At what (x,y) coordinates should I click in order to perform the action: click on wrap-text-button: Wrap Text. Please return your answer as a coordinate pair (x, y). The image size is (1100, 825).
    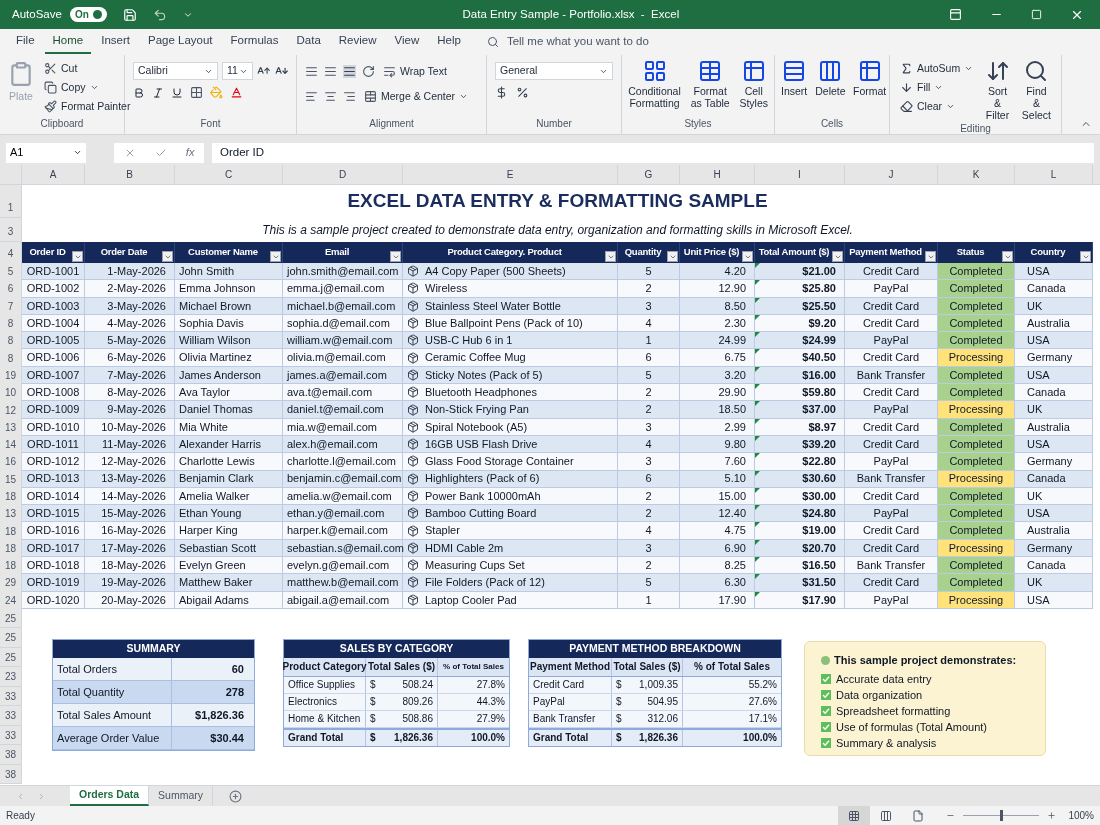
    Looking at the image, I should click on (415, 71).